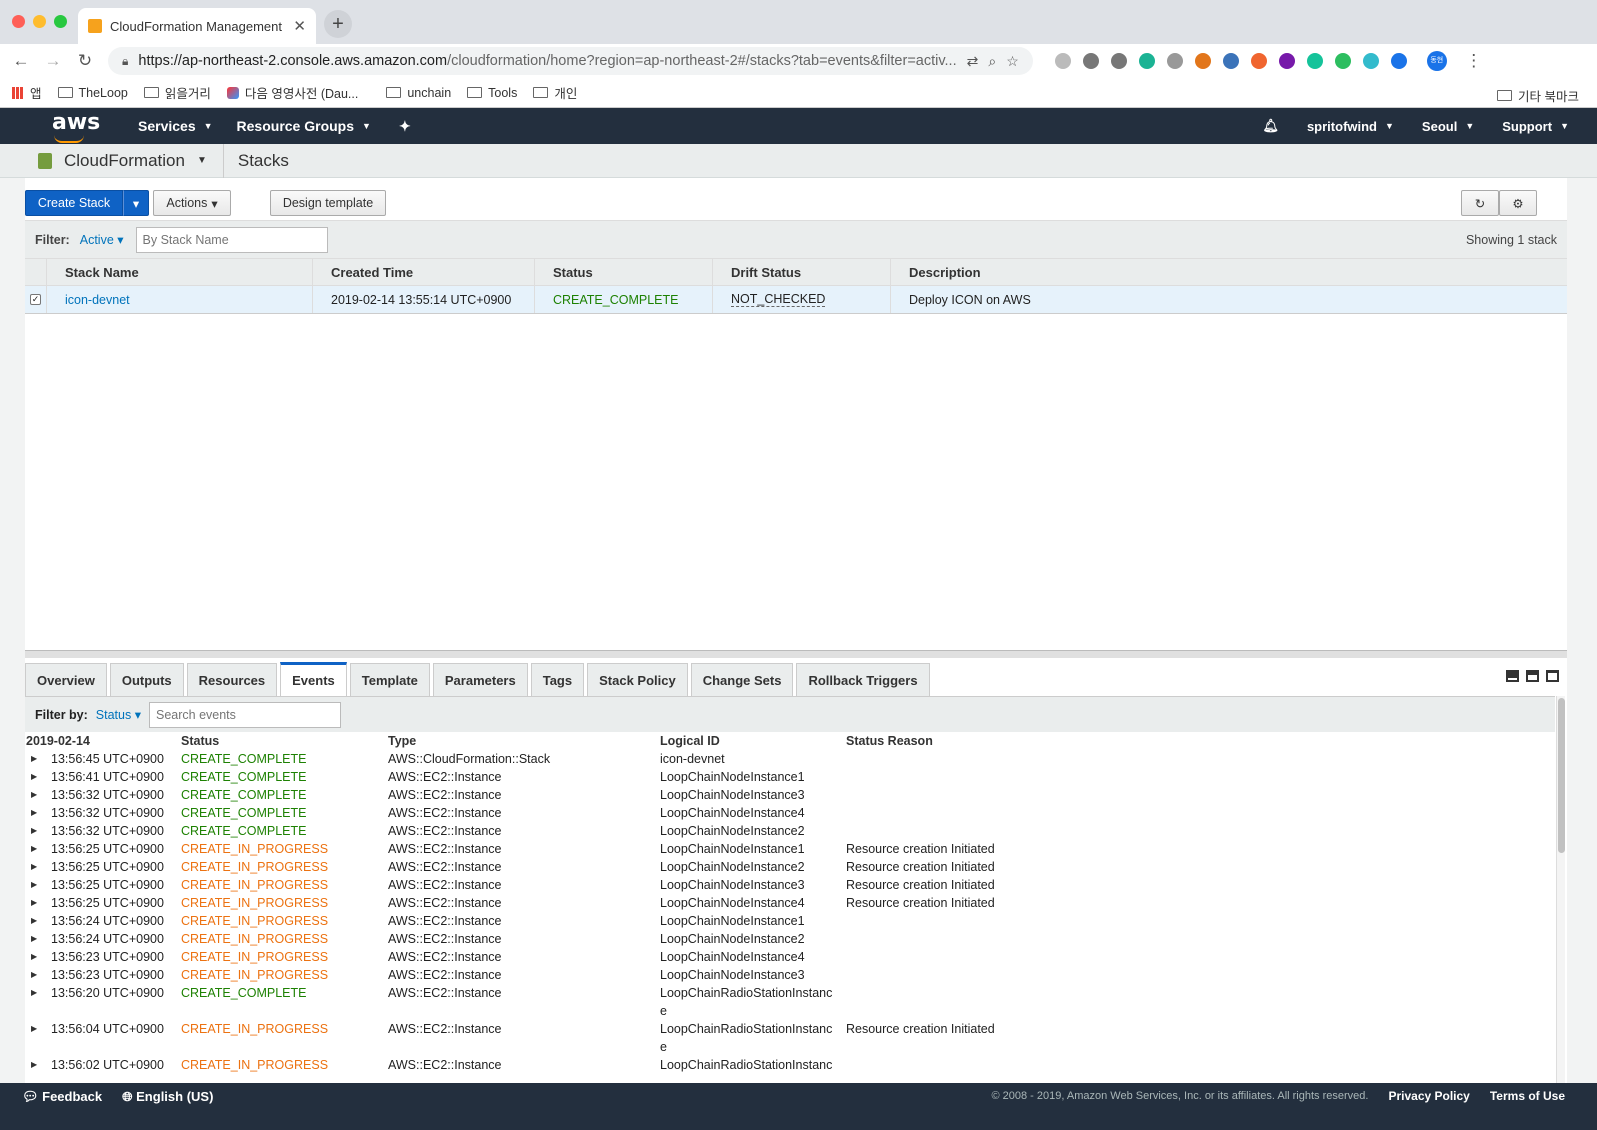  Describe the element at coordinates (304, 126) in the screenshot. I see `resource-groups-menu: Resource Groups ▼` at that location.